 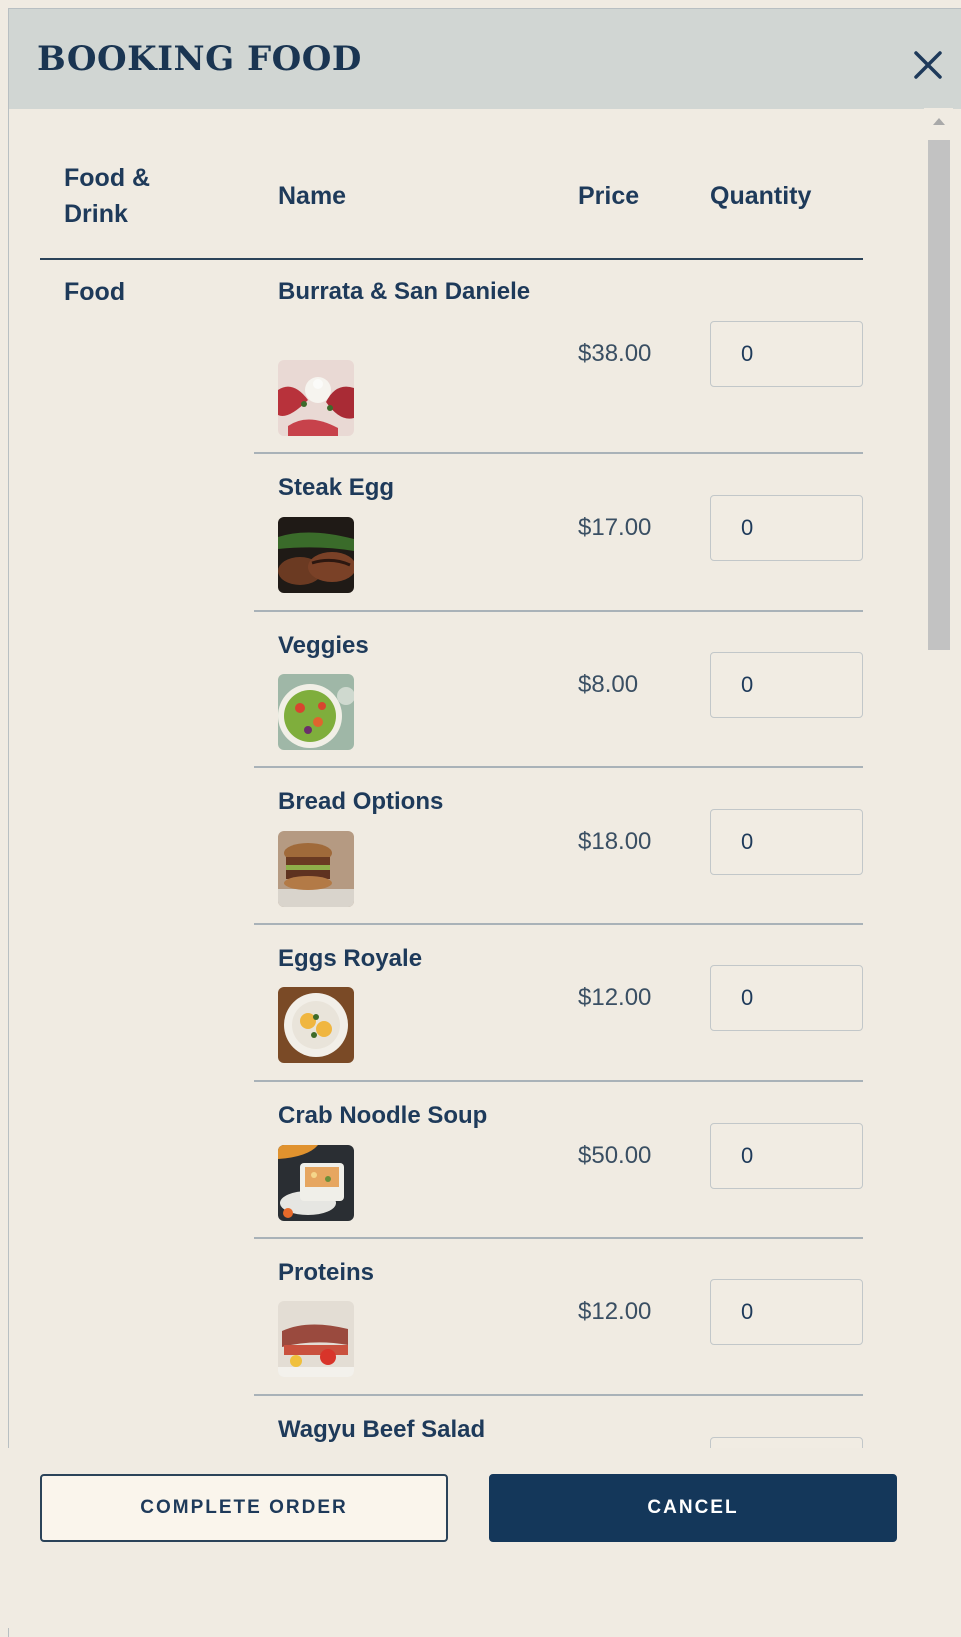 What do you see at coordinates (939, 121) in the screenshot?
I see `scroll-up-arrow-icon` at bounding box center [939, 121].